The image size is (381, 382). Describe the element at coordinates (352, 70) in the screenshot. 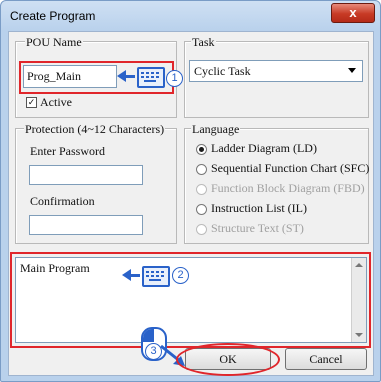

I see `chevron-down-icon` at that location.